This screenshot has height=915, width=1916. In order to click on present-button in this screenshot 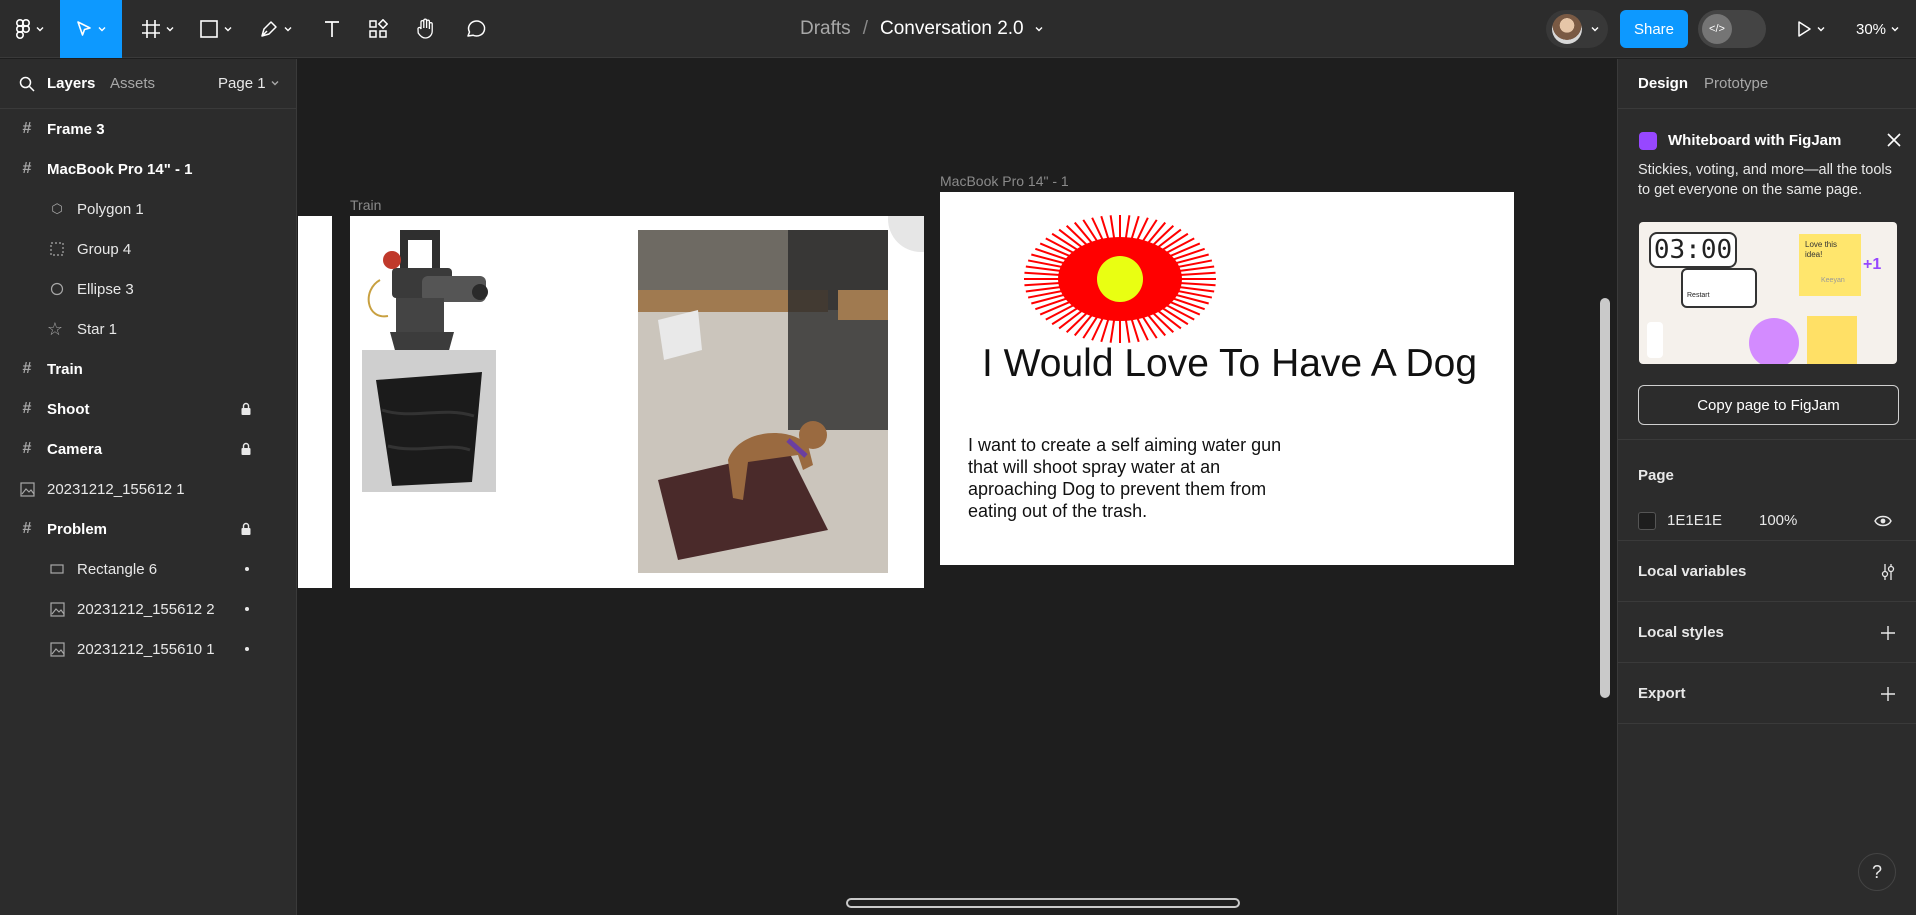, I will do `click(1811, 29)`.